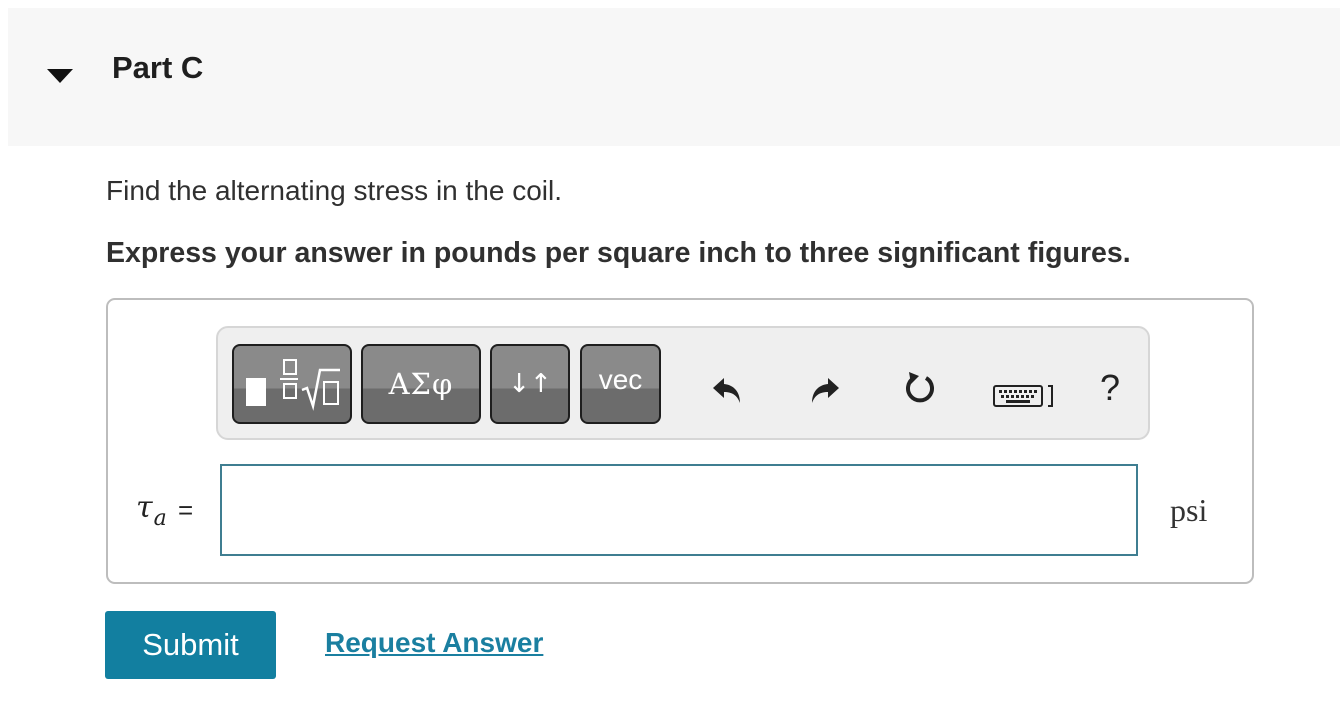  Describe the element at coordinates (683, 383) in the screenshot. I see `math-toolbar: ΑΣφ ↓↑ vec ?` at that location.